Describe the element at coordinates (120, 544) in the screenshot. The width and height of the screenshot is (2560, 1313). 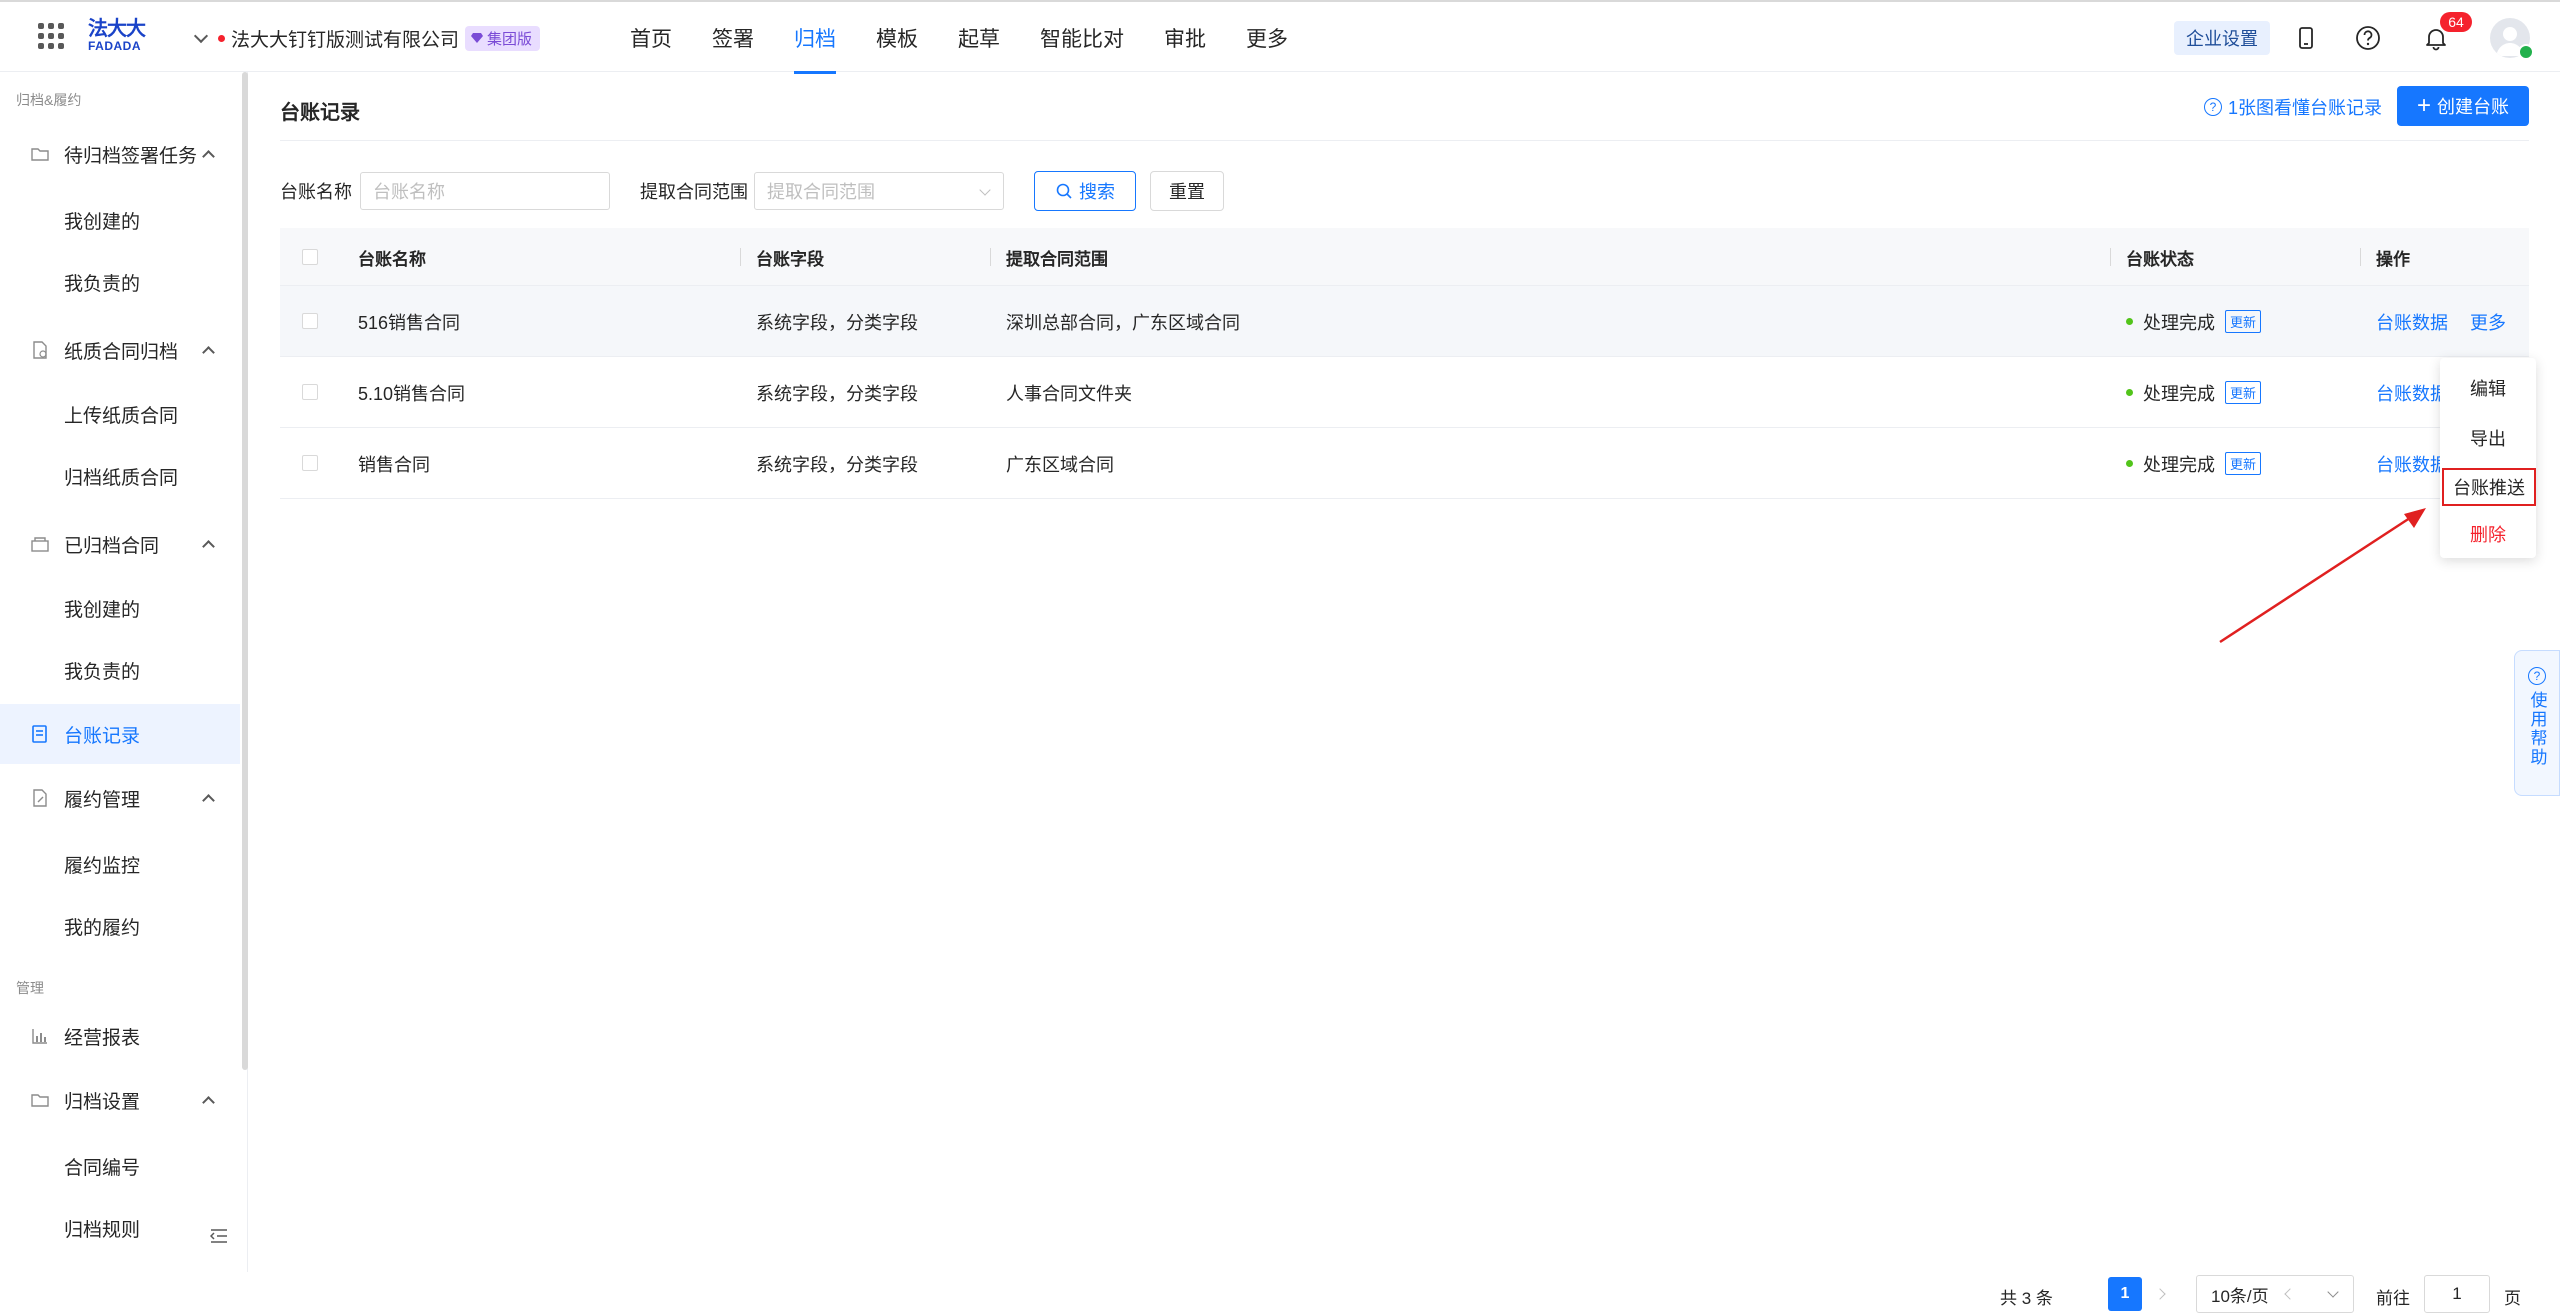
I see `sidebar-group-archived: 已归档合同` at that location.